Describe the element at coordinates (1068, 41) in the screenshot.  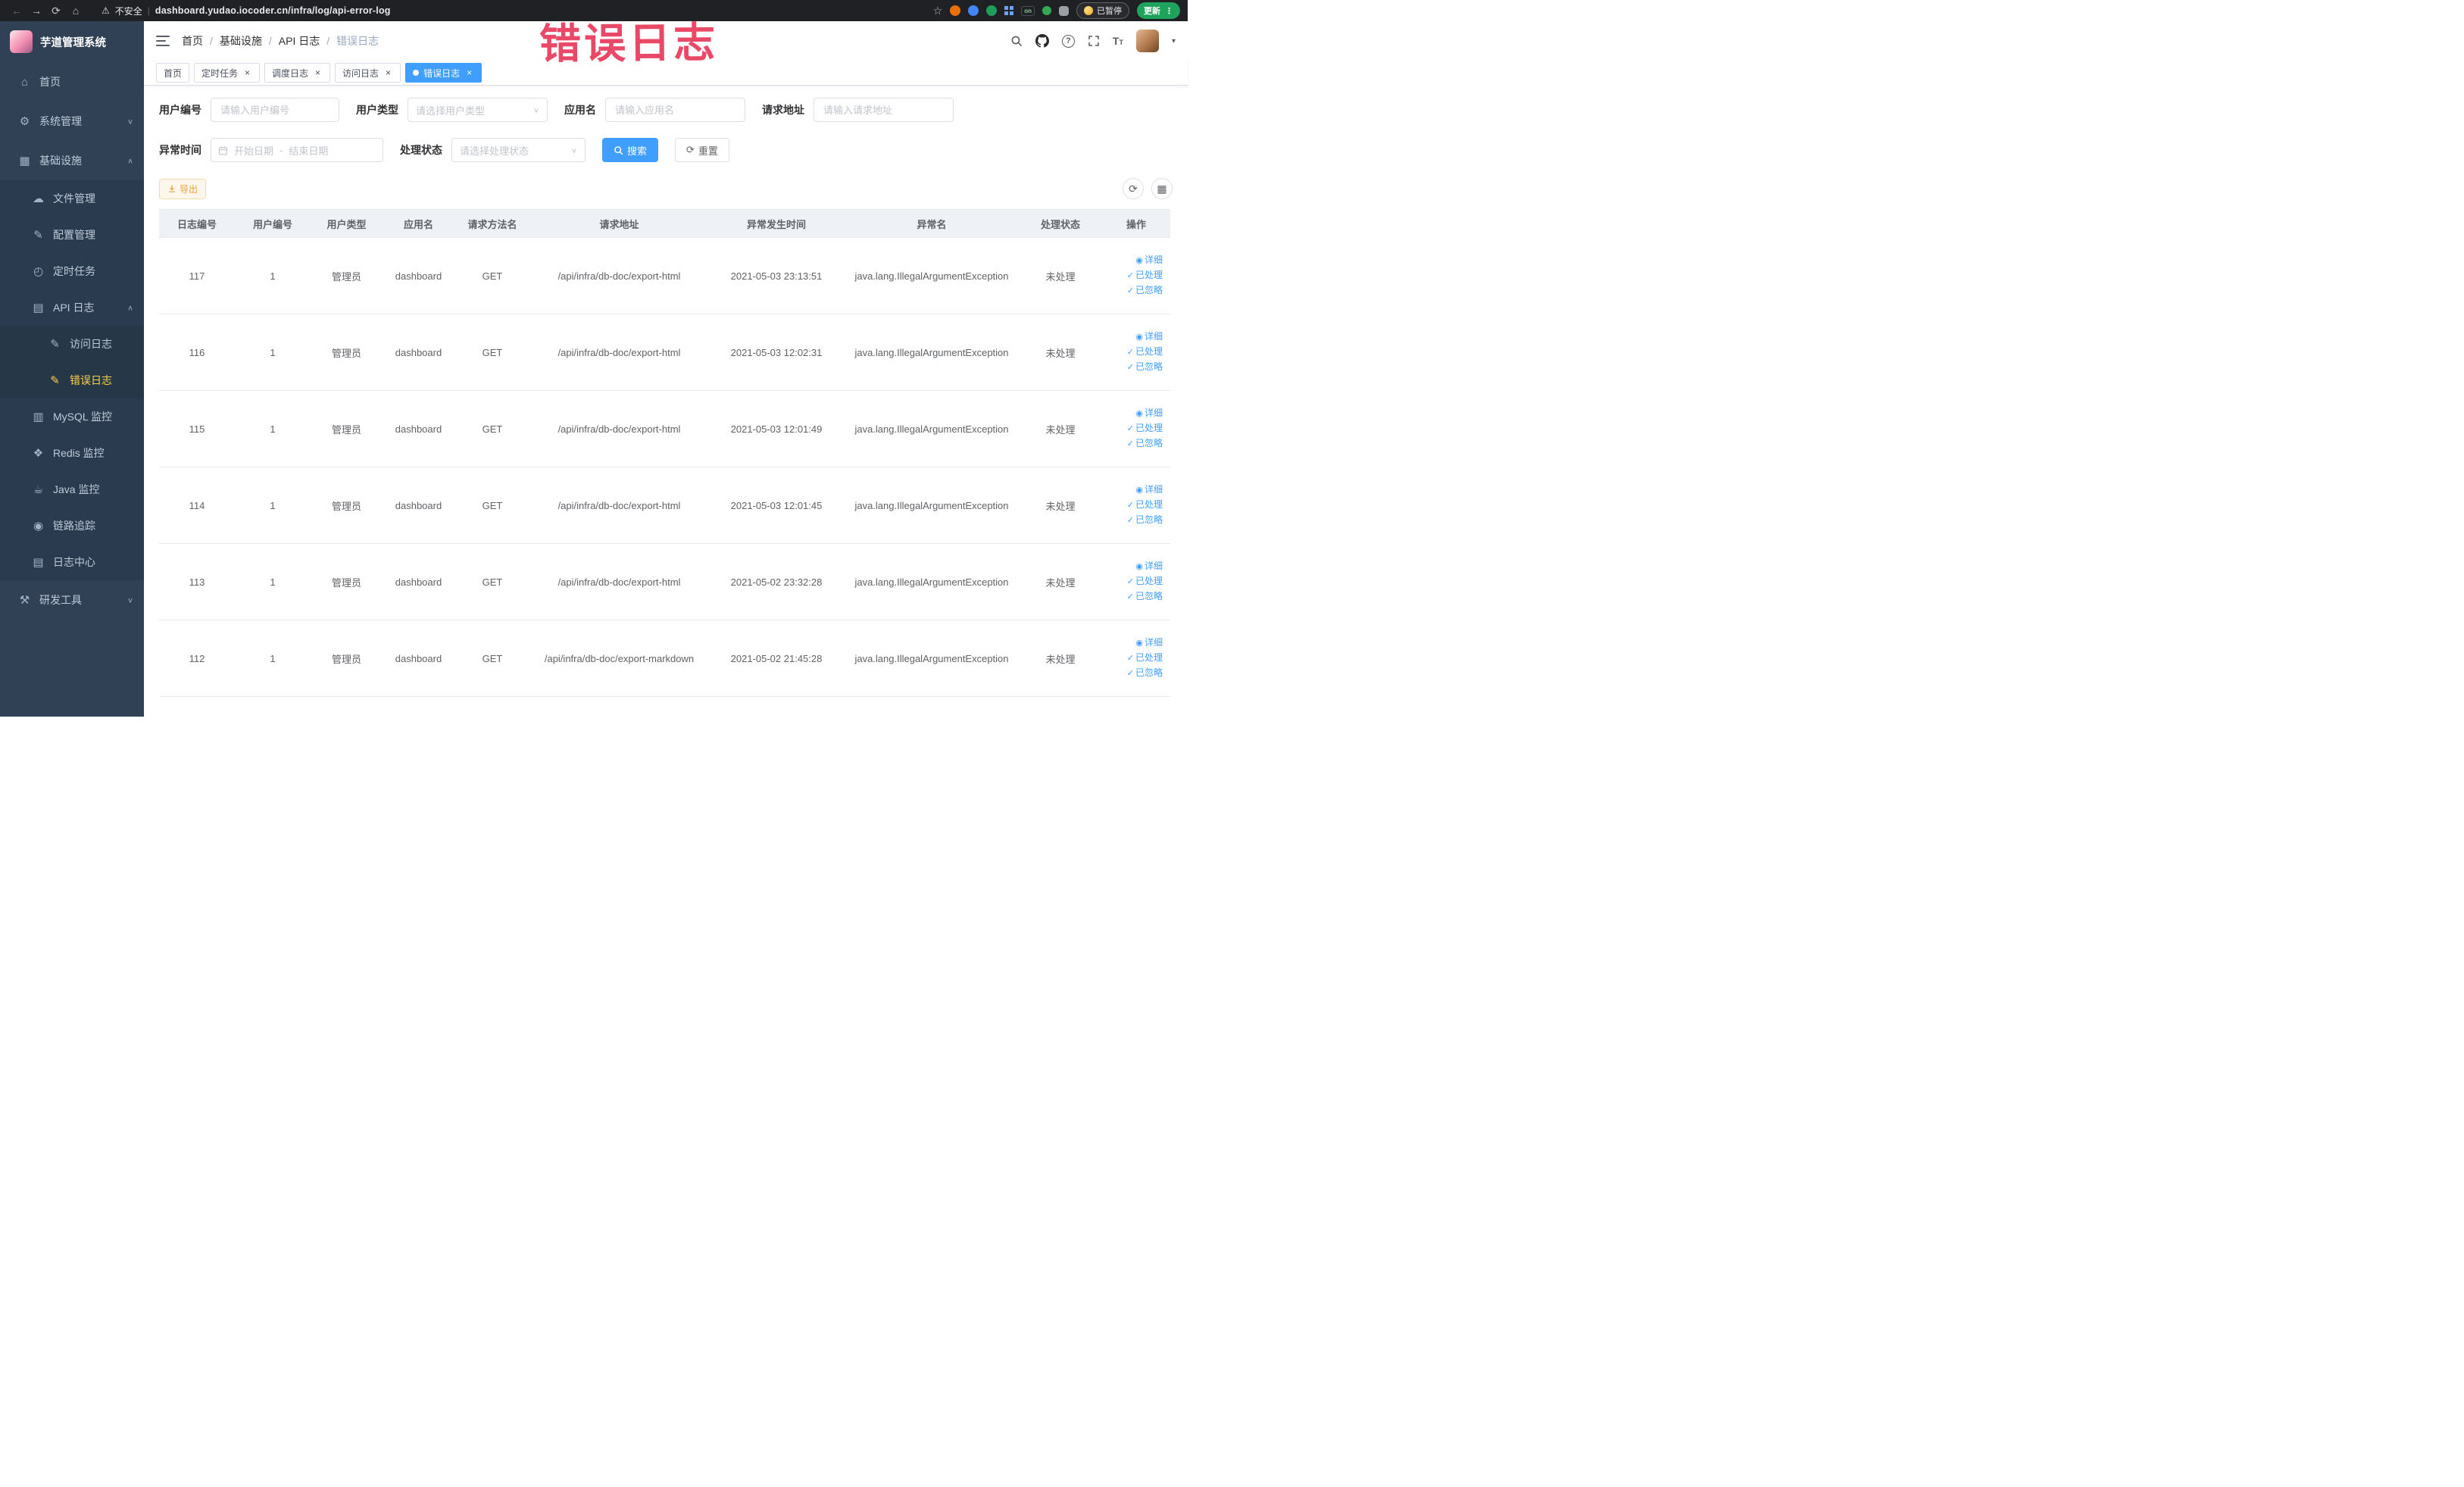
I see `help-icon: ?` at that location.